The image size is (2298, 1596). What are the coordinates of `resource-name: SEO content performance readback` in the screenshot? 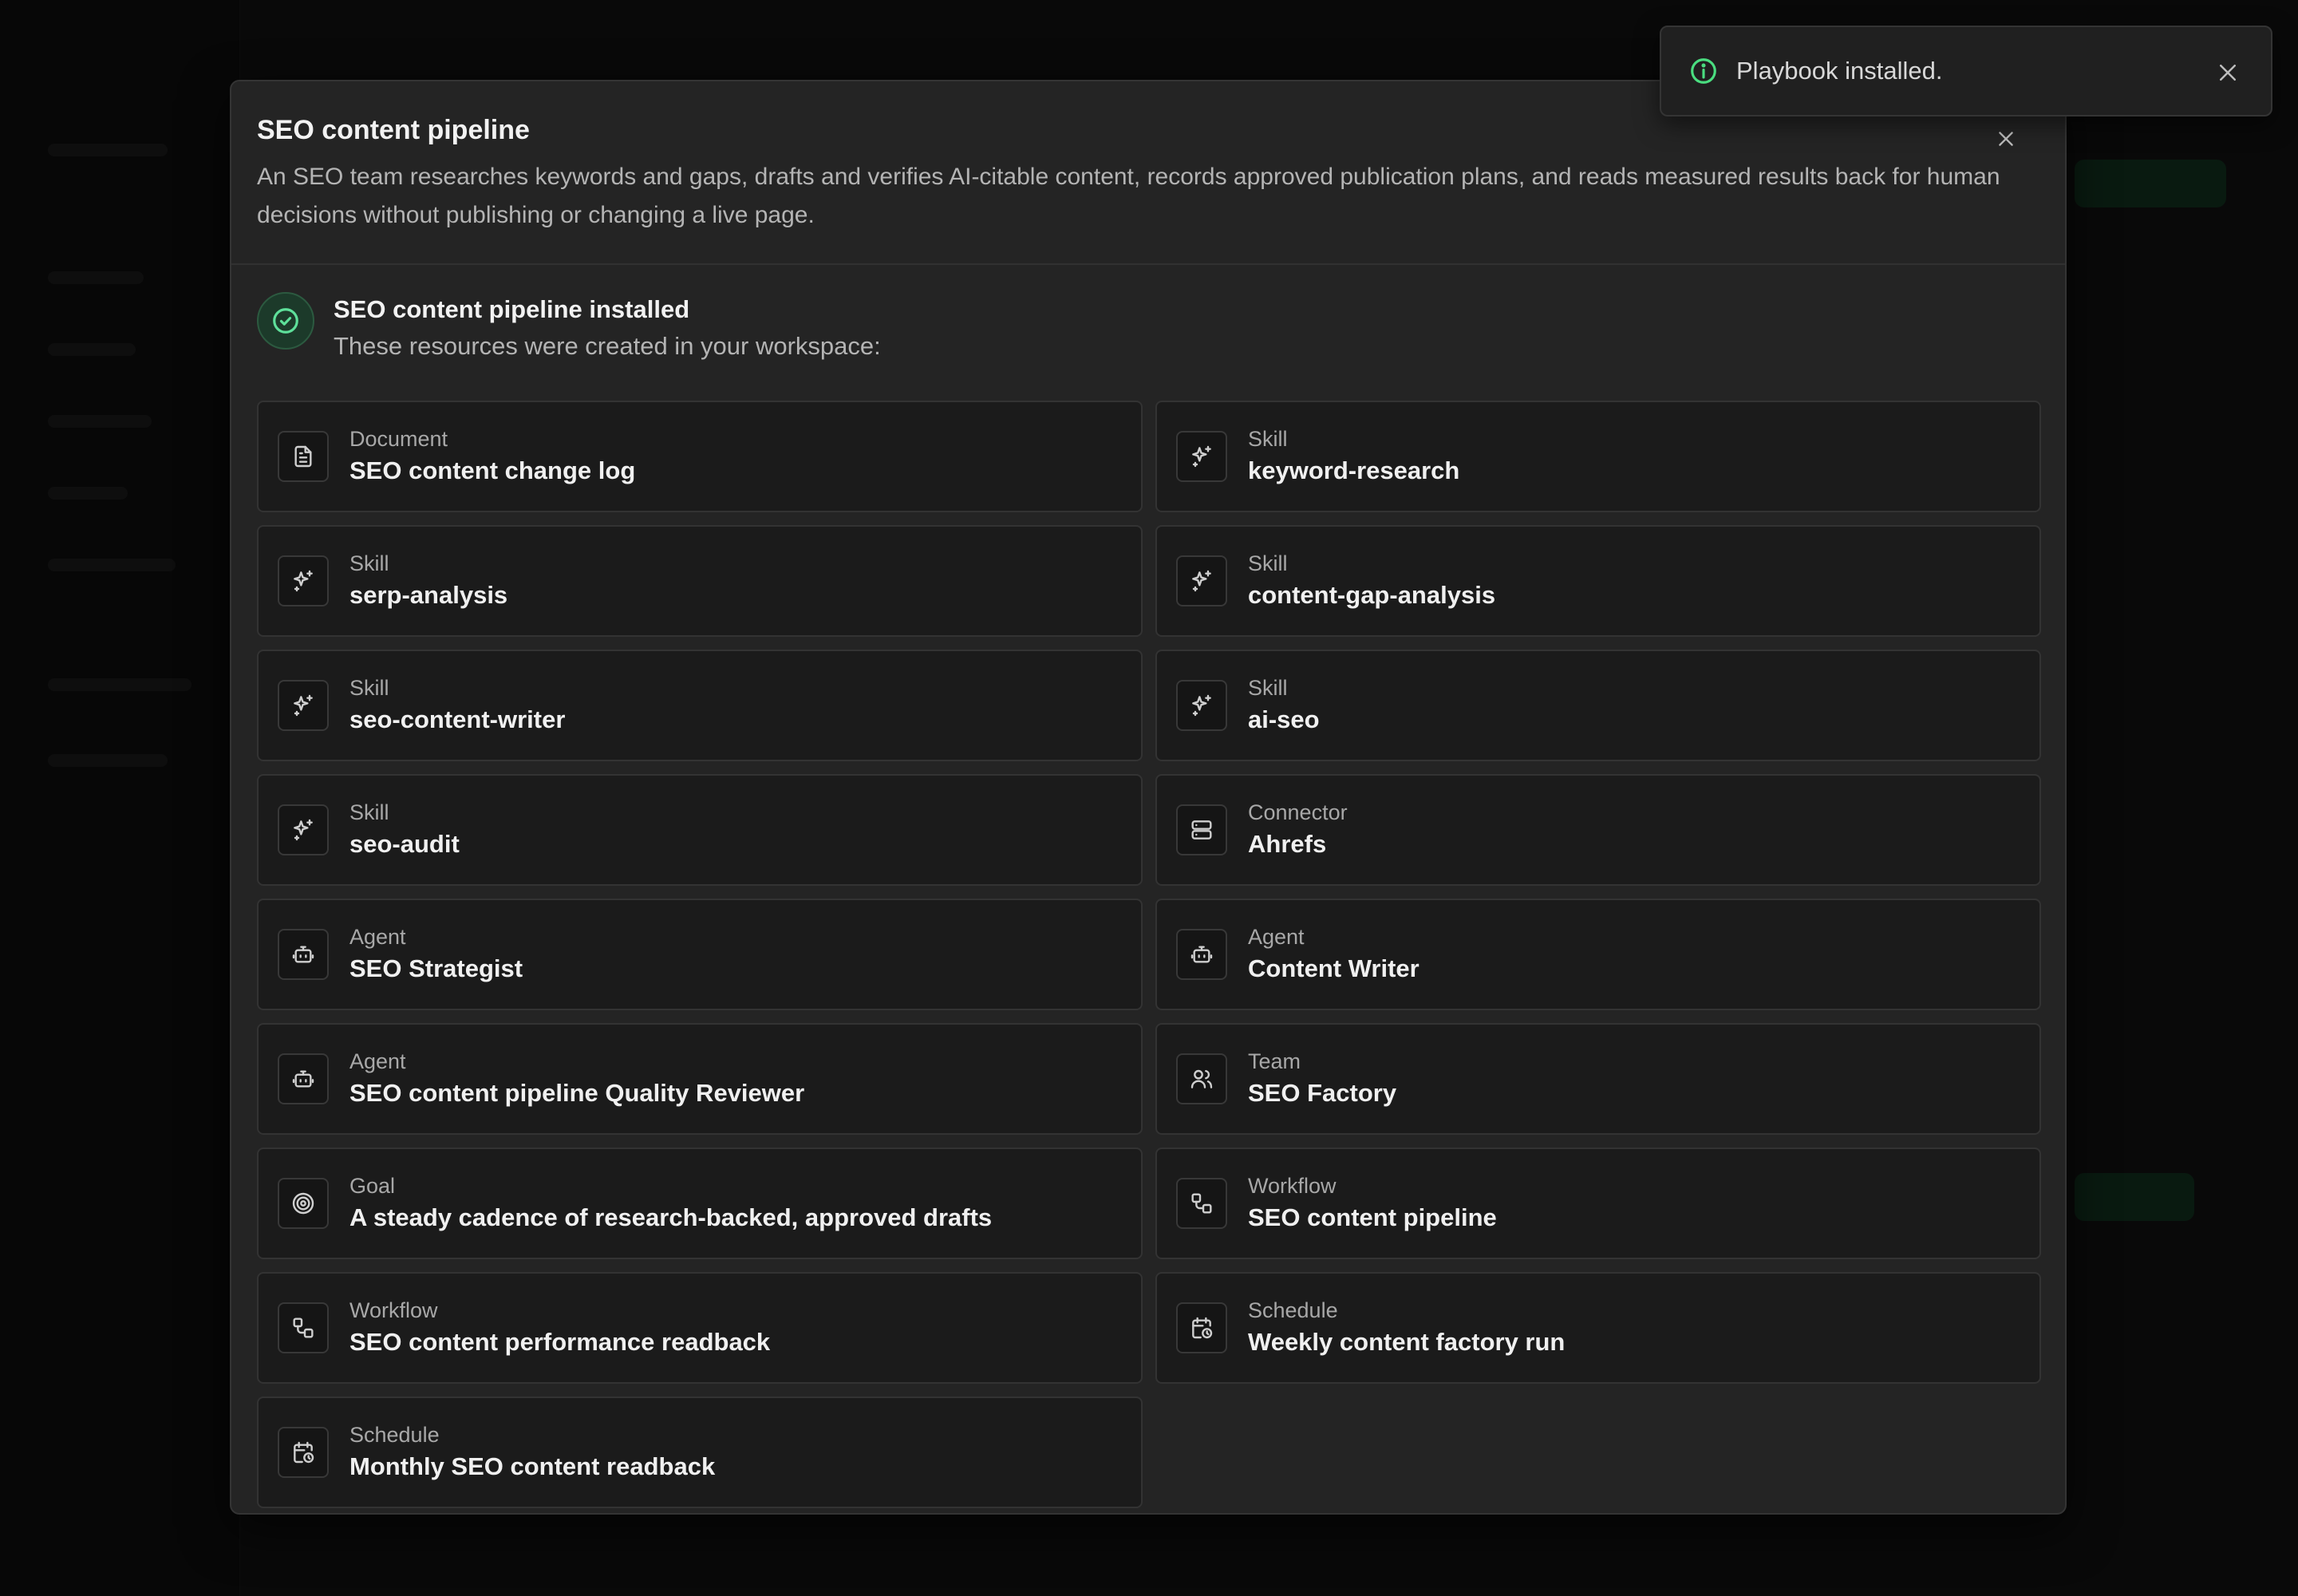 It's located at (560, 1342).